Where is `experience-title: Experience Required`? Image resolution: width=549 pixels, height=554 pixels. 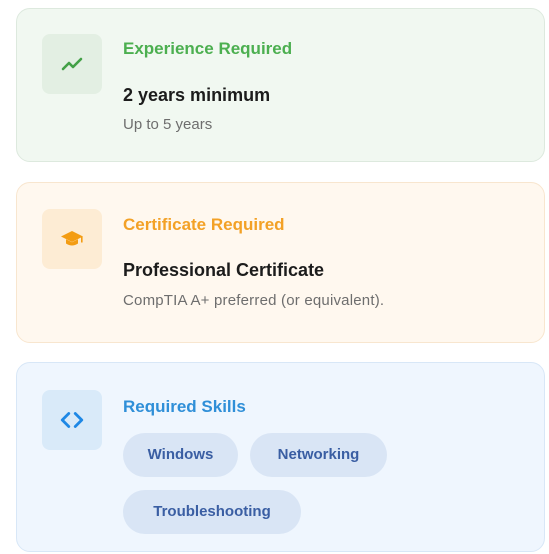 experience-title: Experience Required is located at coordinates (208, 48).